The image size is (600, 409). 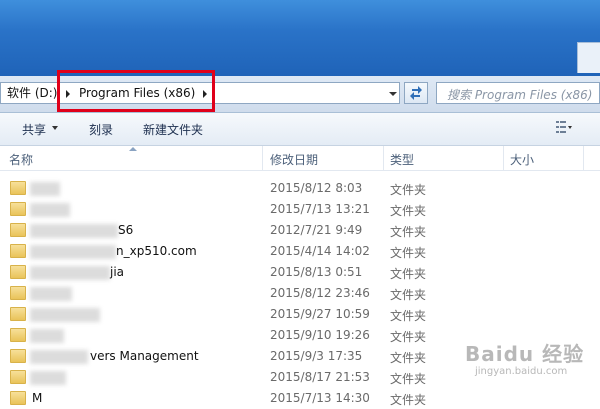 I want to click on file-row: 2015/9/27 10:59 文件夹, so click(x=300, y=314).